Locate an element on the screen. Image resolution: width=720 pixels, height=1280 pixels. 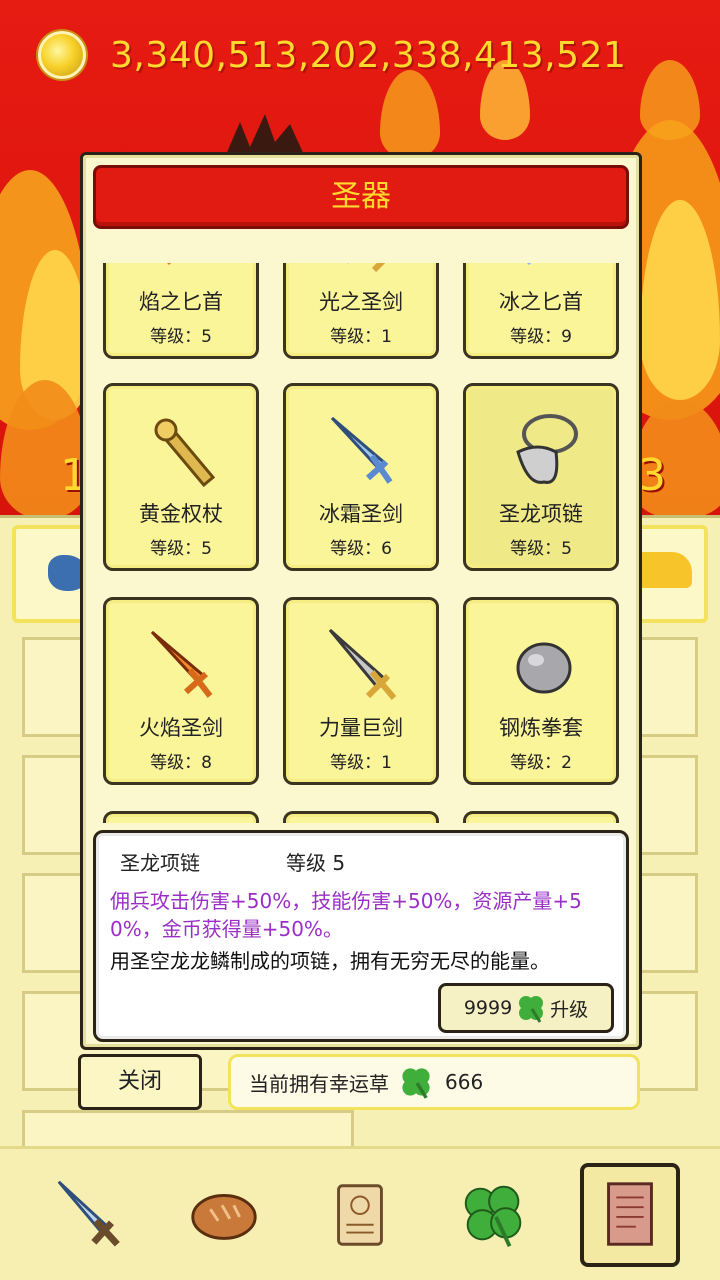
right-stat-number: 3 is located at coordinates (652, 475).